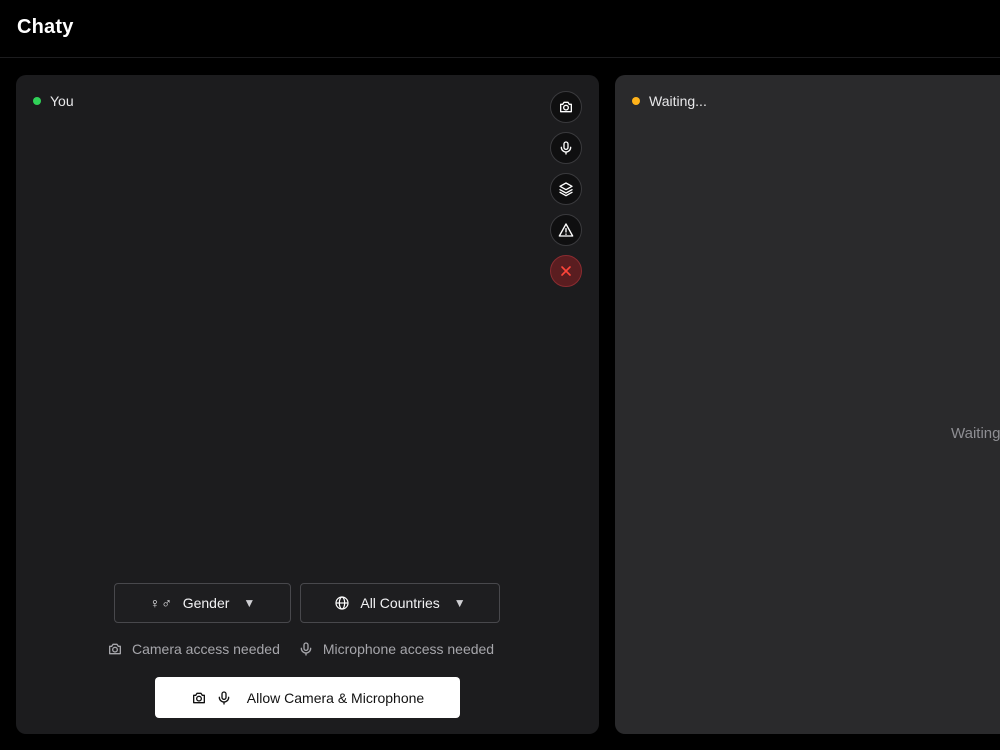 This screenshot has height=750, width=1000. I want to click on country-label: All Countries, so click(400, 603).